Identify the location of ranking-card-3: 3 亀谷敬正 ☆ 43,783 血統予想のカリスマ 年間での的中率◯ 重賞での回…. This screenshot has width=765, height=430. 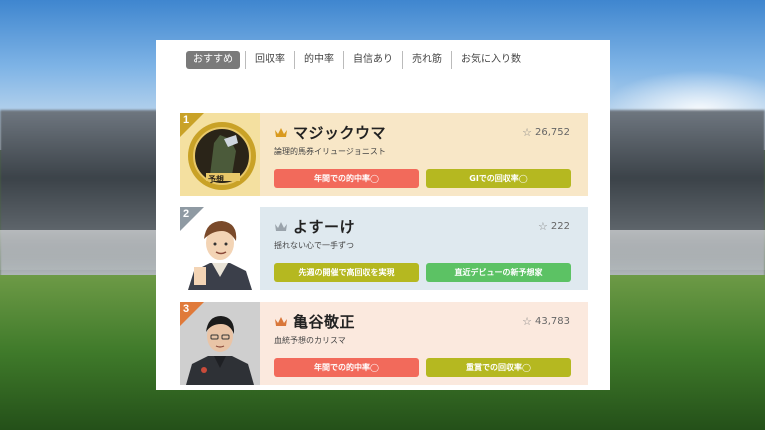
(384, 343).